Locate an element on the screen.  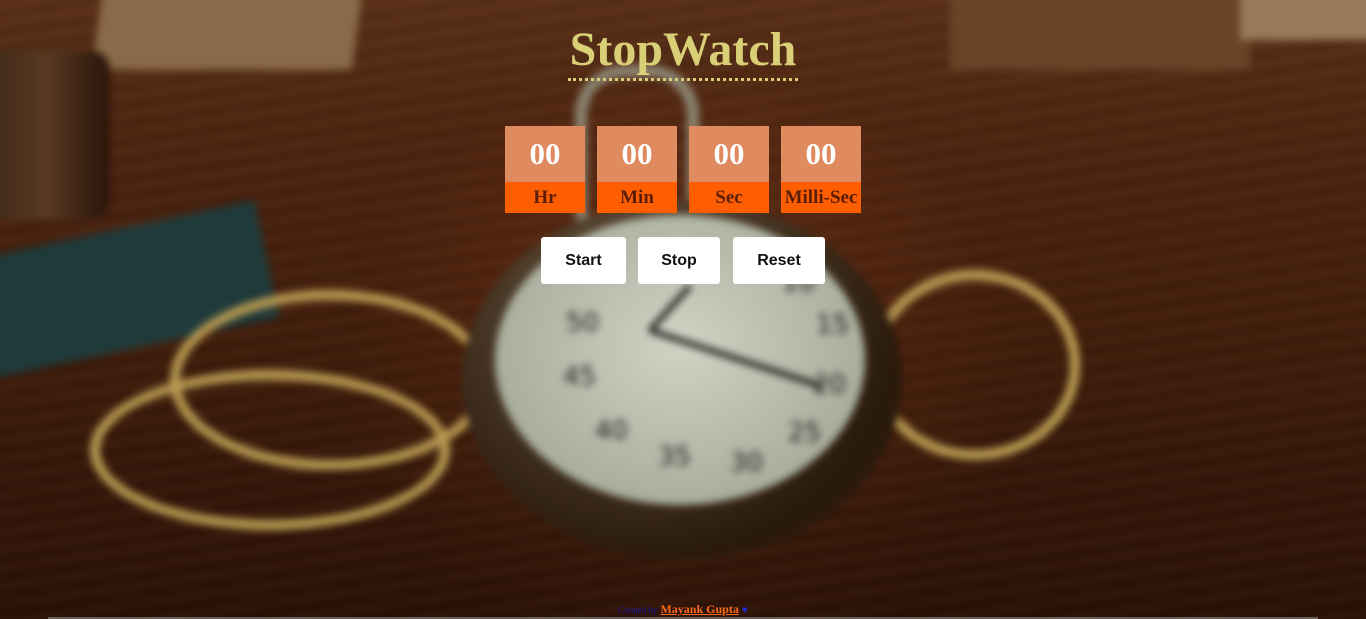
timer-unit-hours: 00 Hr is located at coordinates (545, 169).